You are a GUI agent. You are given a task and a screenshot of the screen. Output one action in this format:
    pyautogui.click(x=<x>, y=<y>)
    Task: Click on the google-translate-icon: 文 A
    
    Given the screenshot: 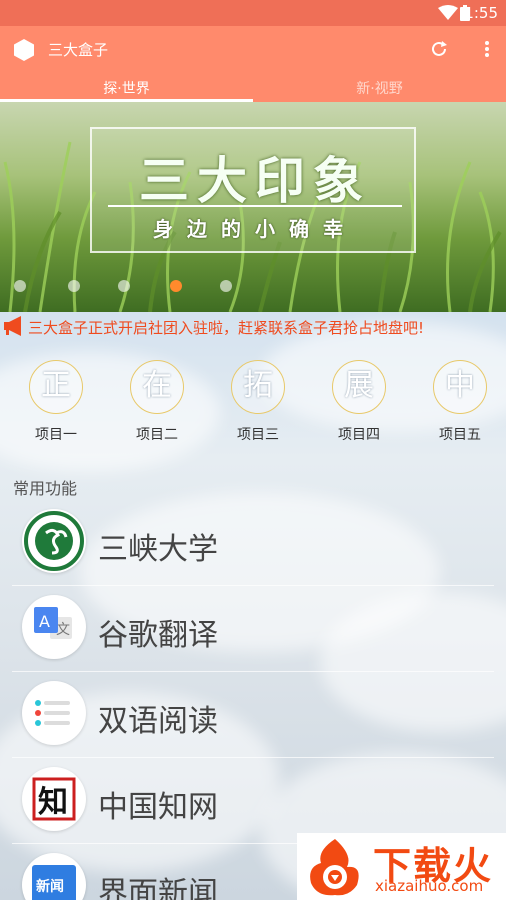 What is the action you would take?
    pyautogui.click(x=54, y=627)
    